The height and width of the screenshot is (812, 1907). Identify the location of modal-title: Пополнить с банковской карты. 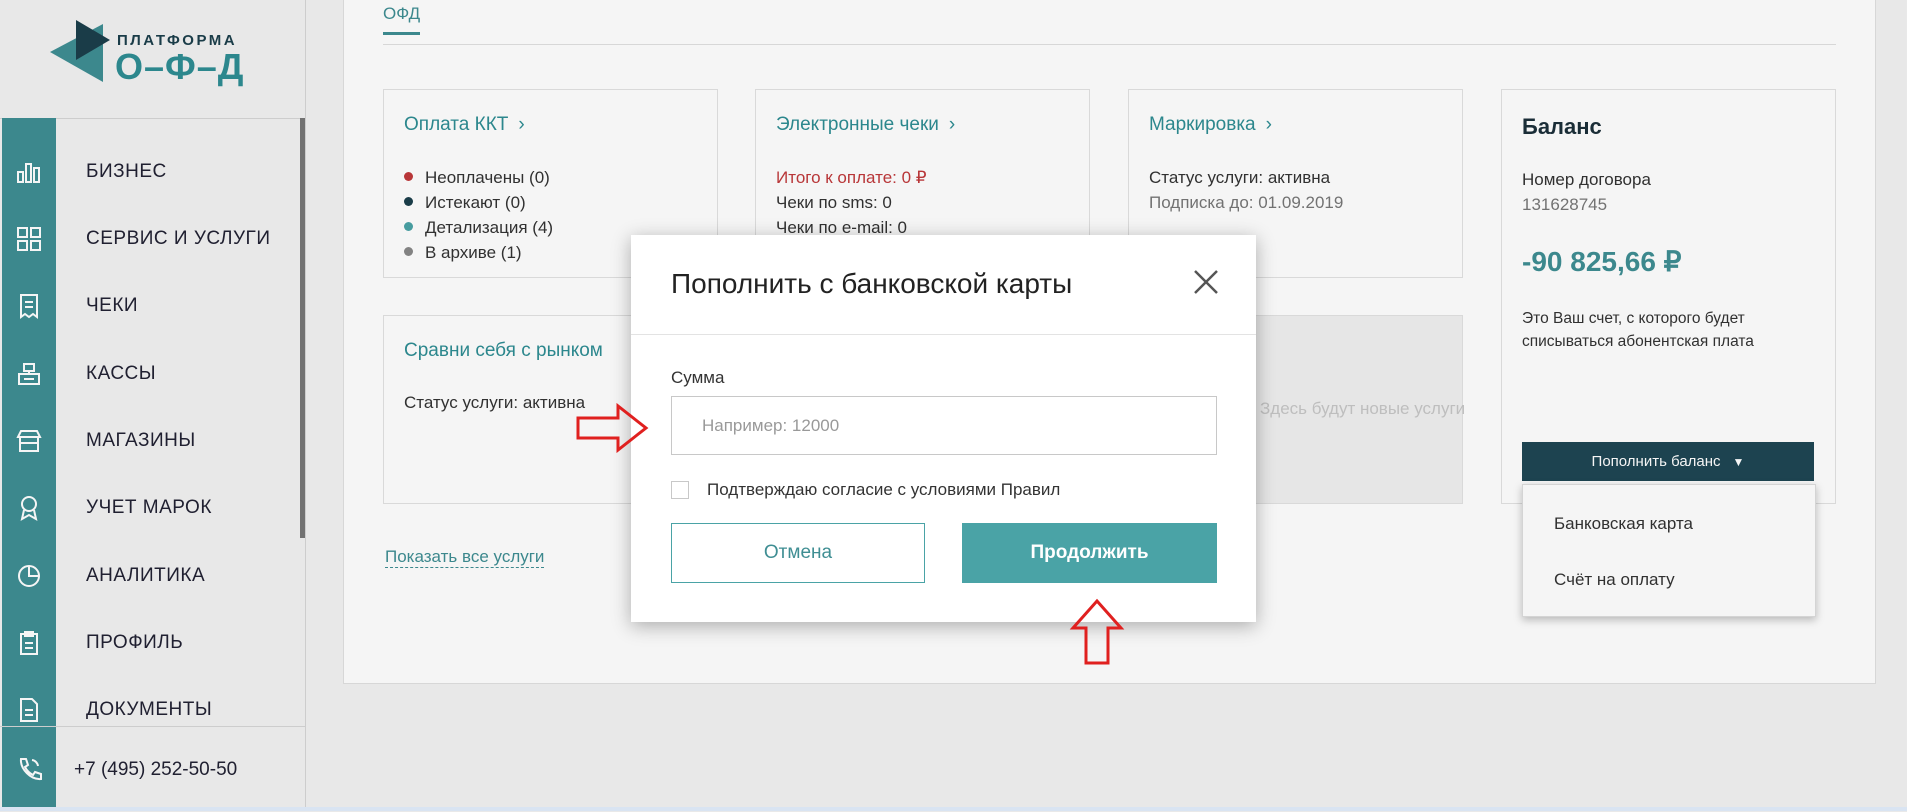
(872, 283).